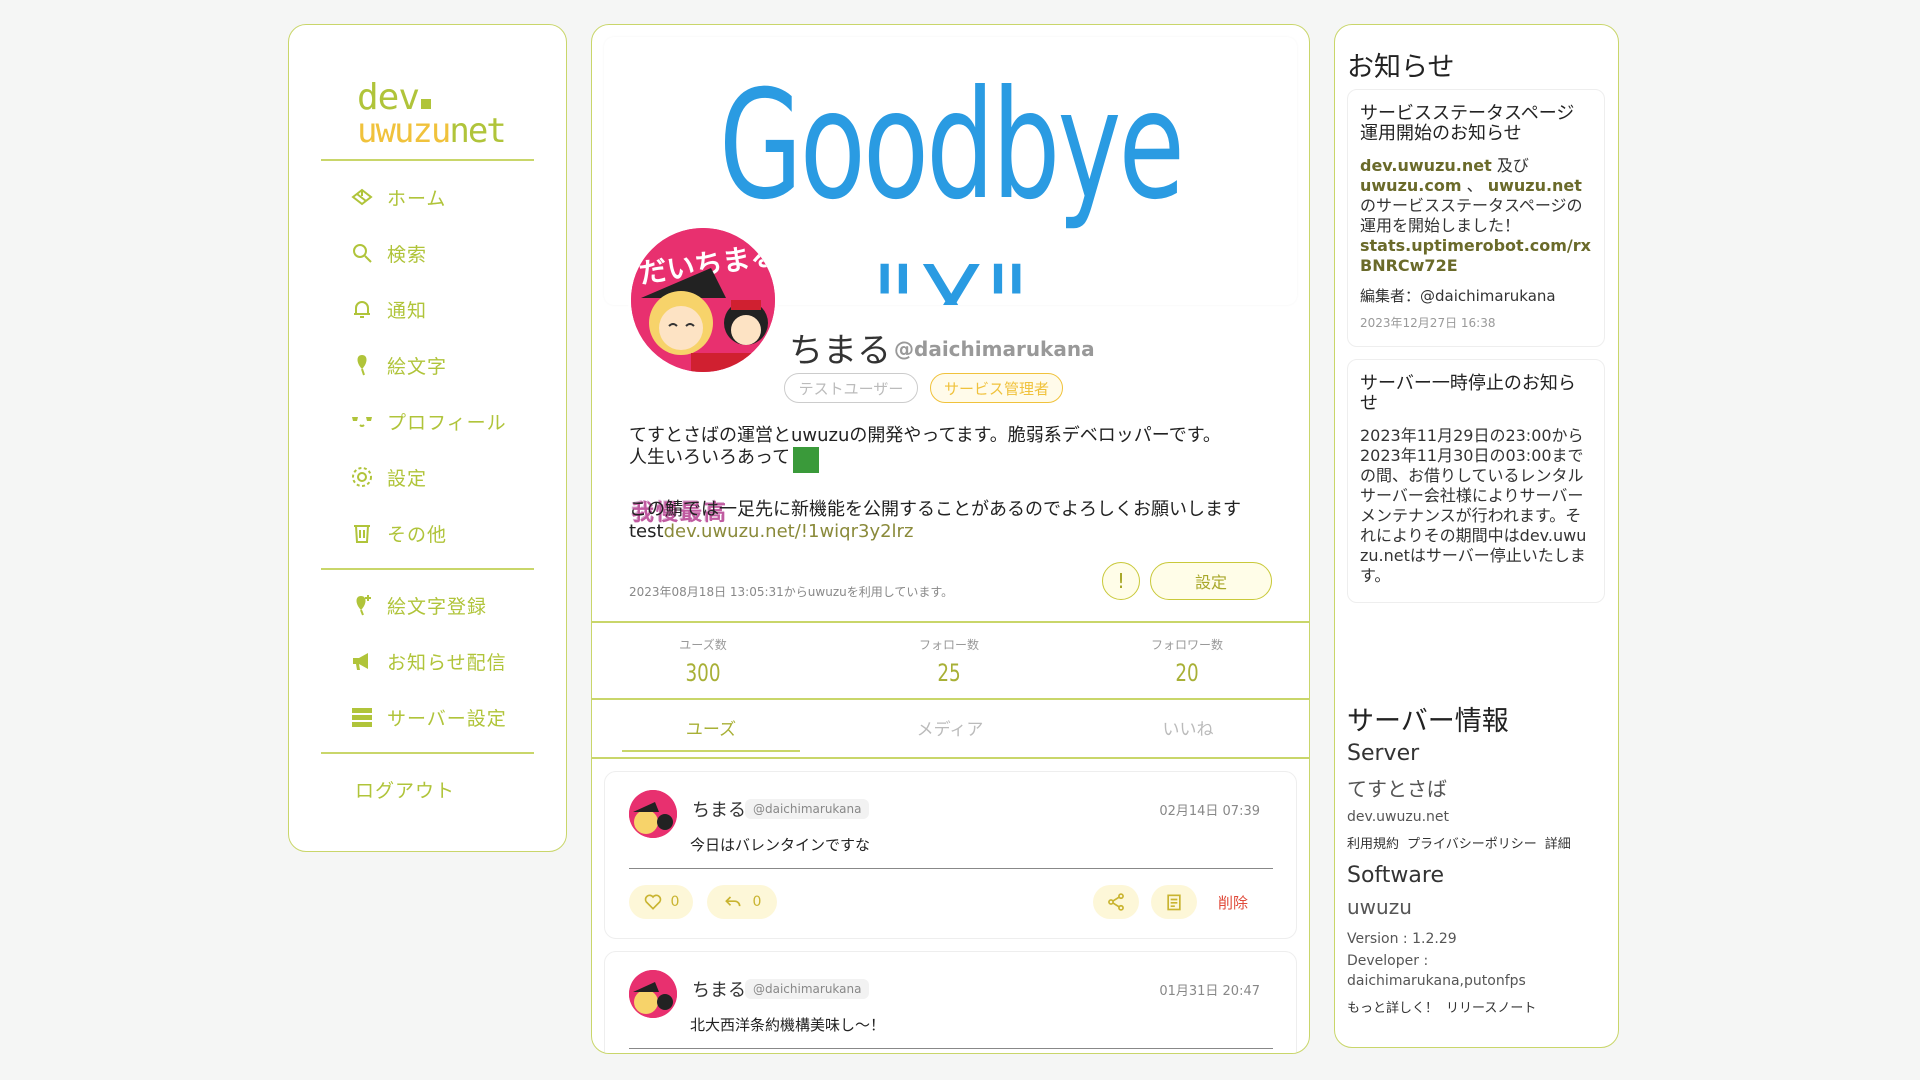 The width and height of the screenshot is (1920, 1080). I want to click on notice-link: uwuzu.com, so click(1411, 185).